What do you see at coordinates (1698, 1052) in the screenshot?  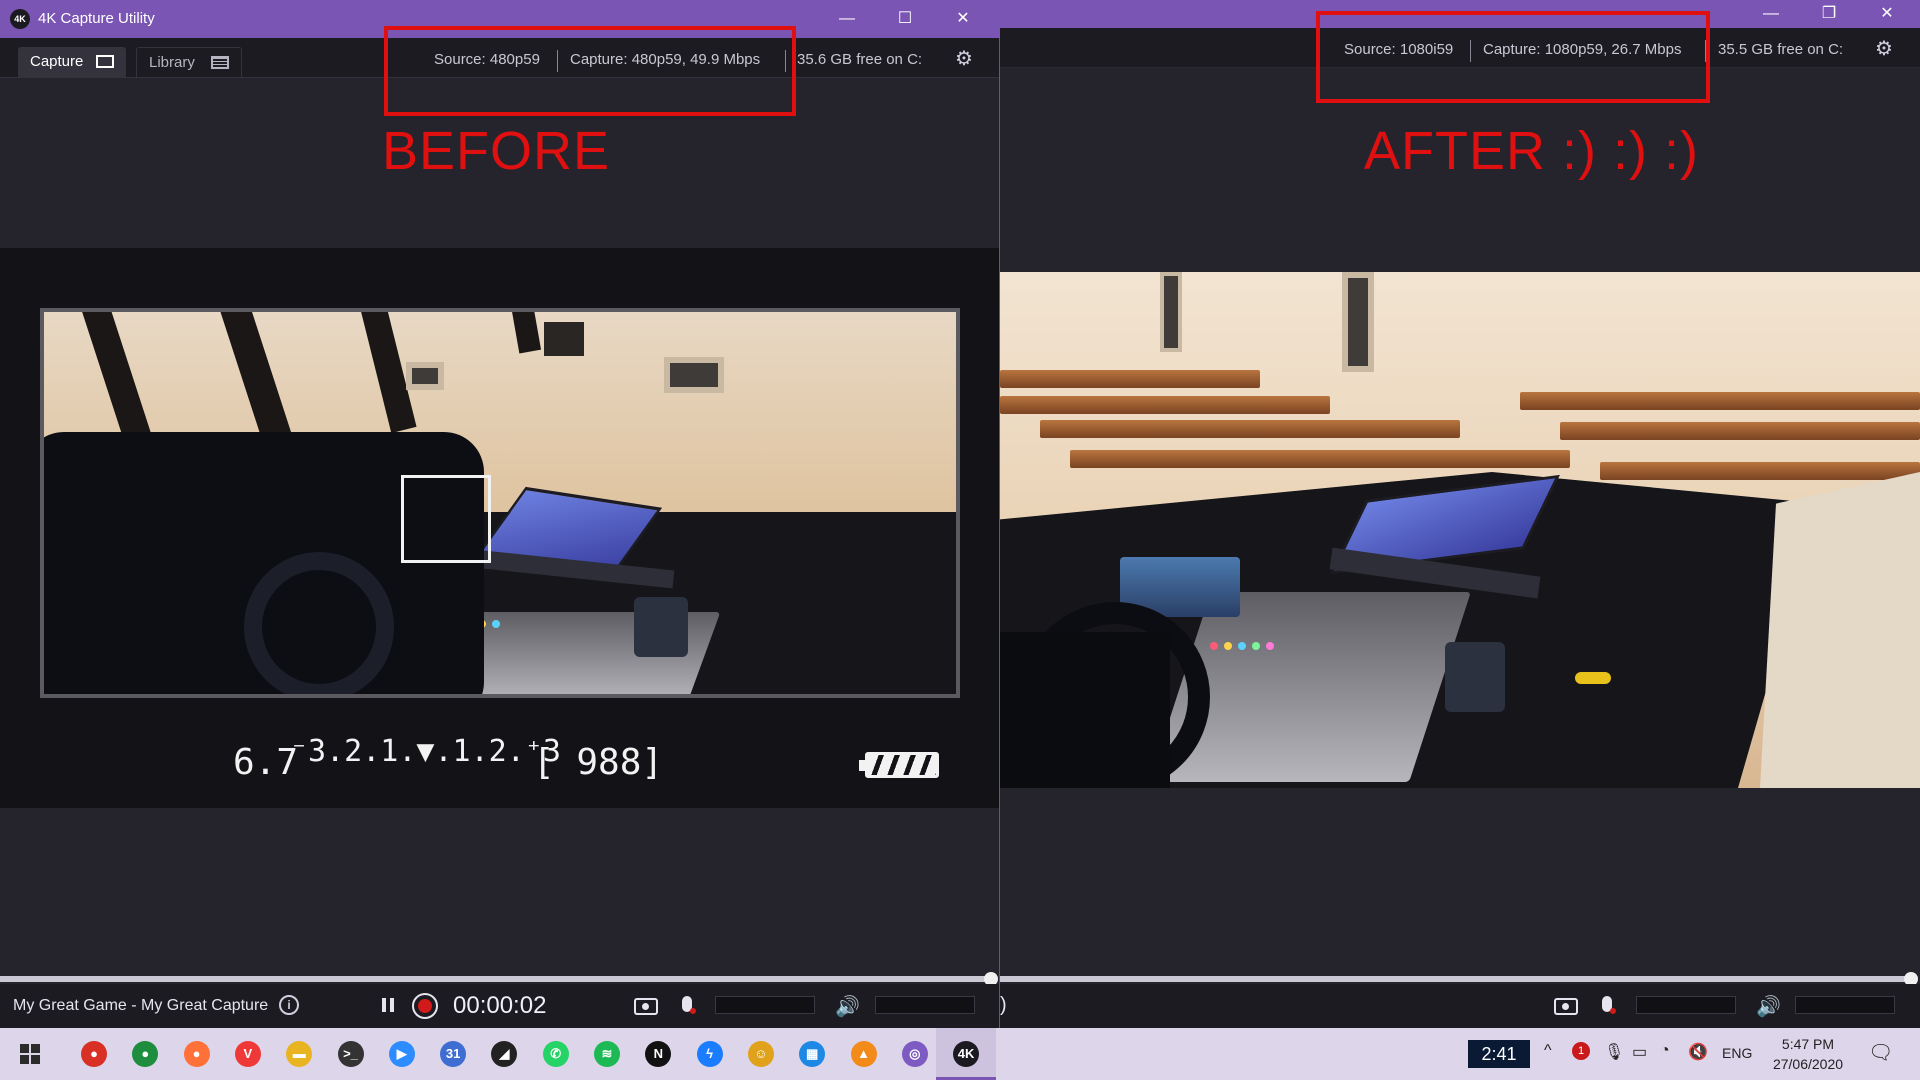 I see `volume-muted-icon: 🔇` at bounding box center [1698, 1052].